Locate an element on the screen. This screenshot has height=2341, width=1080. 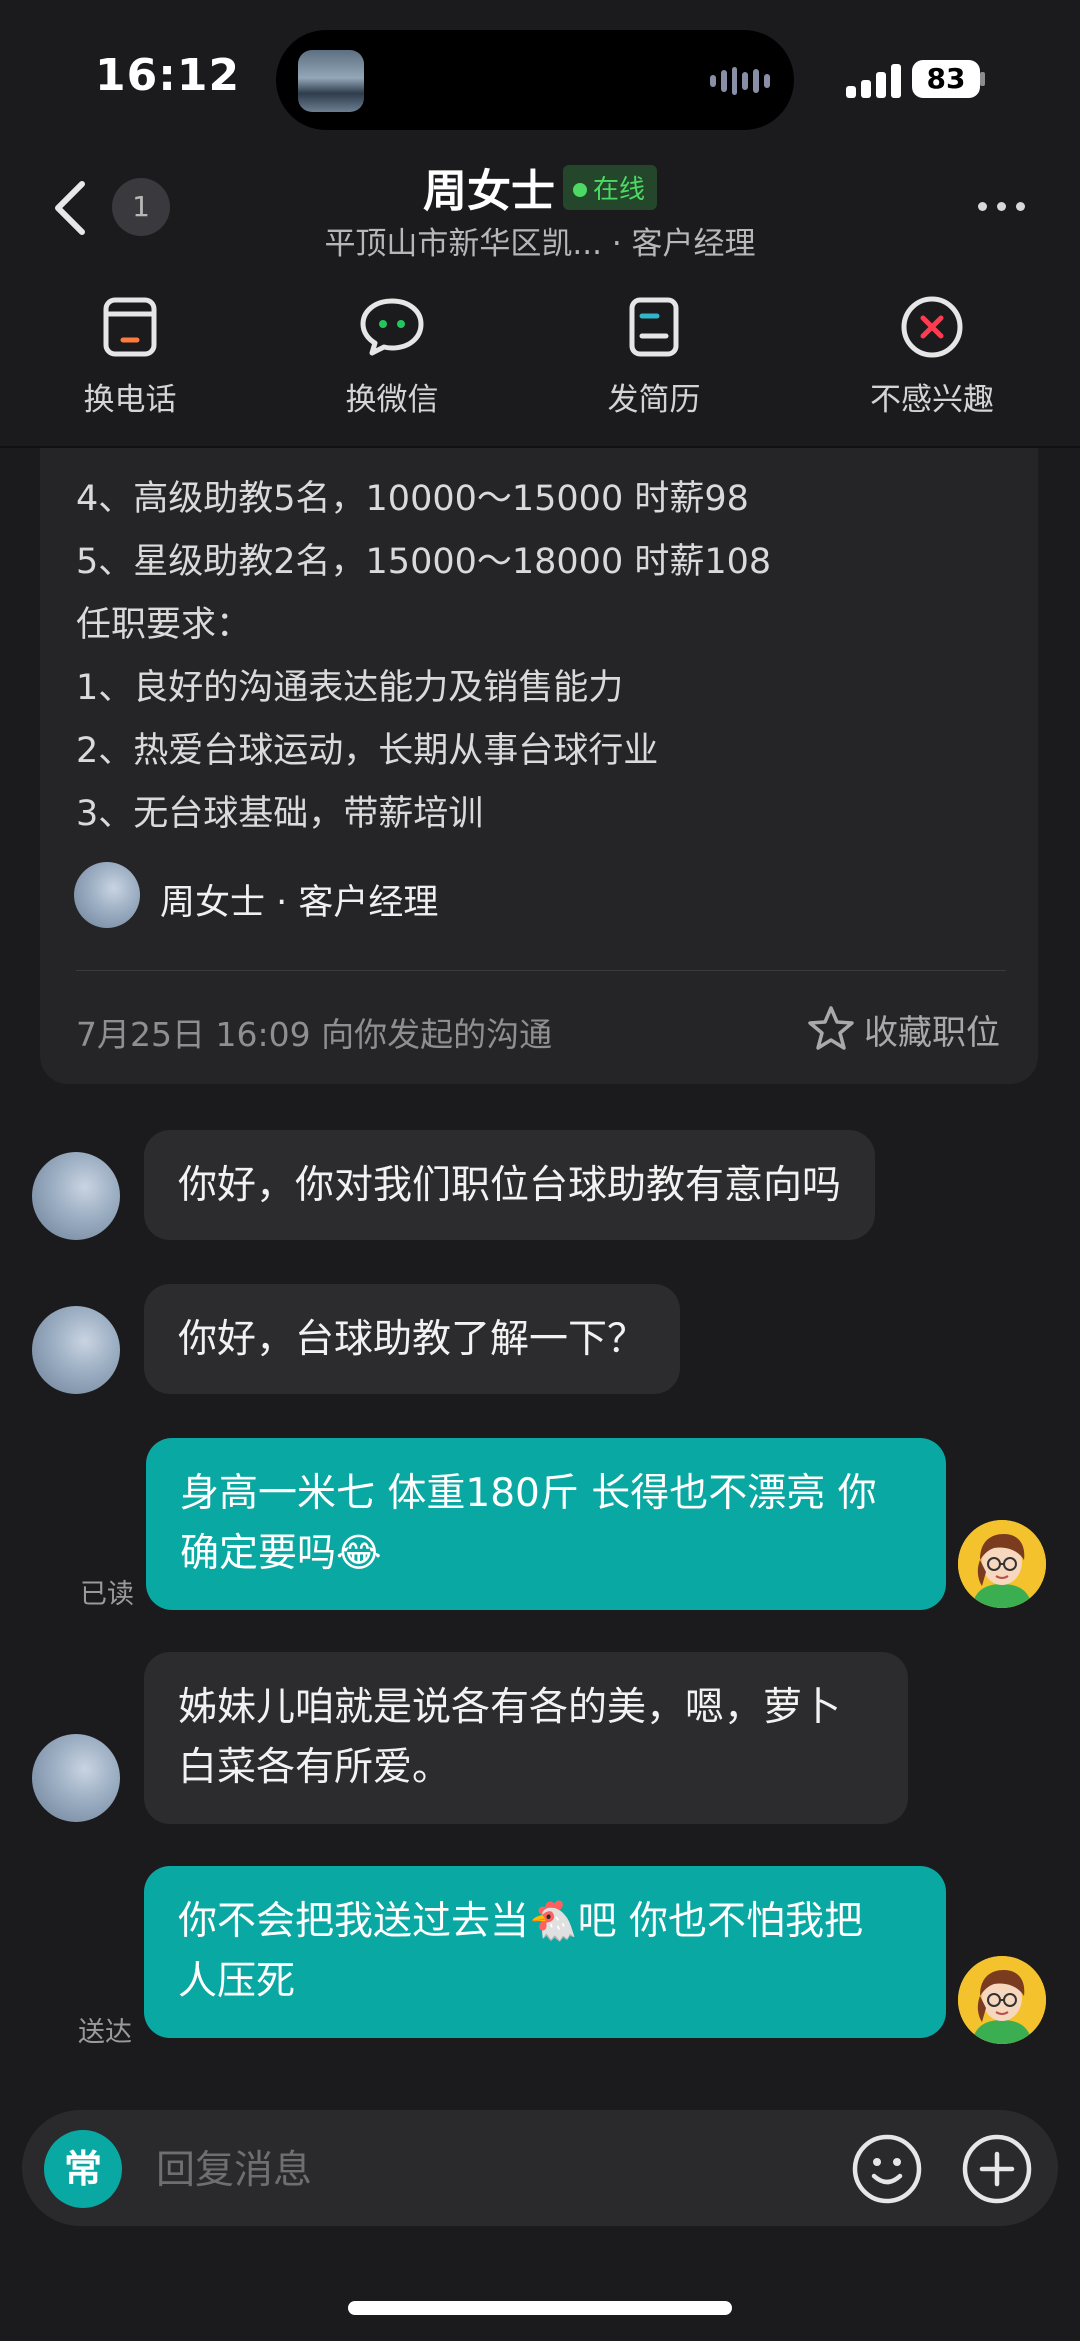
wechat-icon is located at coordinates (392, 327).